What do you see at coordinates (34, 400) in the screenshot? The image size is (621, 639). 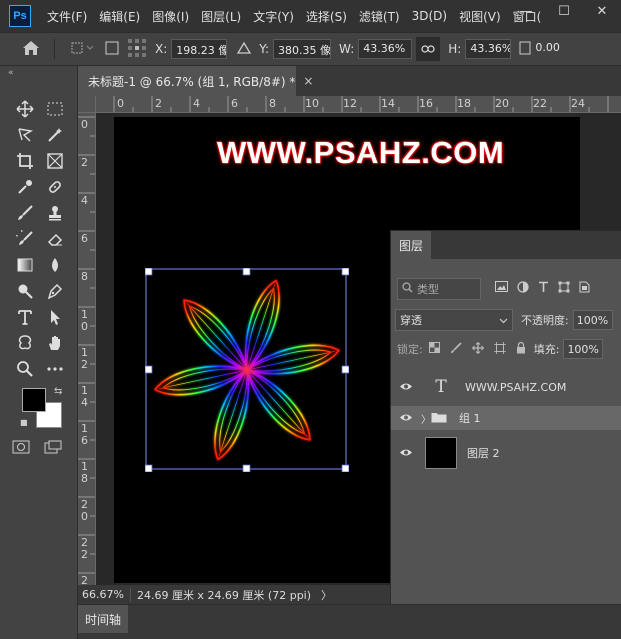 I see `foreground-color-swatch` at bounding box center [34, 400].